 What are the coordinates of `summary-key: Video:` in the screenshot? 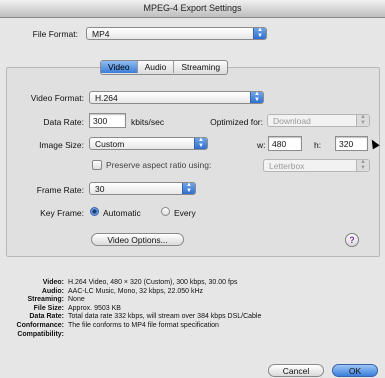 It's located at (53, 282).